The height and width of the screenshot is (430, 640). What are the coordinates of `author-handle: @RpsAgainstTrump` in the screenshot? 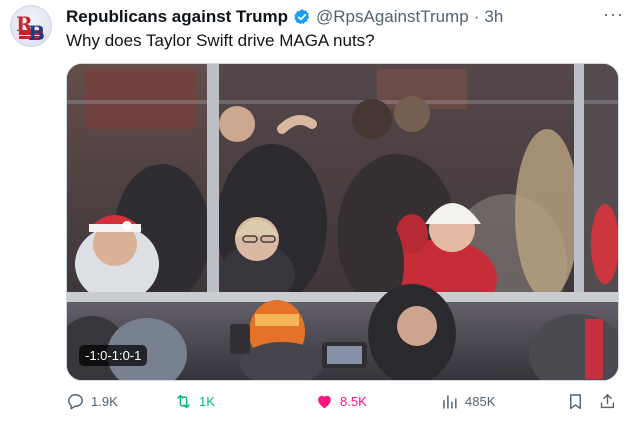 It's located at (392, 17).